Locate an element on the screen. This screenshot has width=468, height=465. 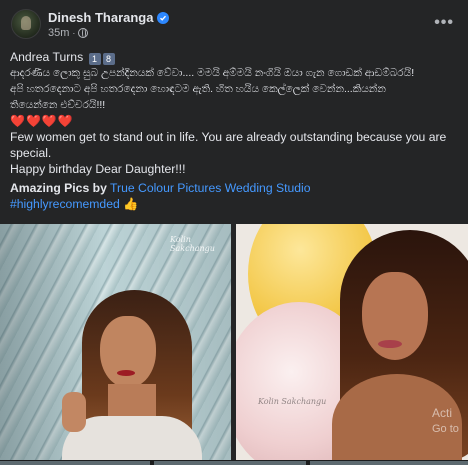
post-header: Dinesh Tharanga 35m · ••• is located at coordinates (234, 22).